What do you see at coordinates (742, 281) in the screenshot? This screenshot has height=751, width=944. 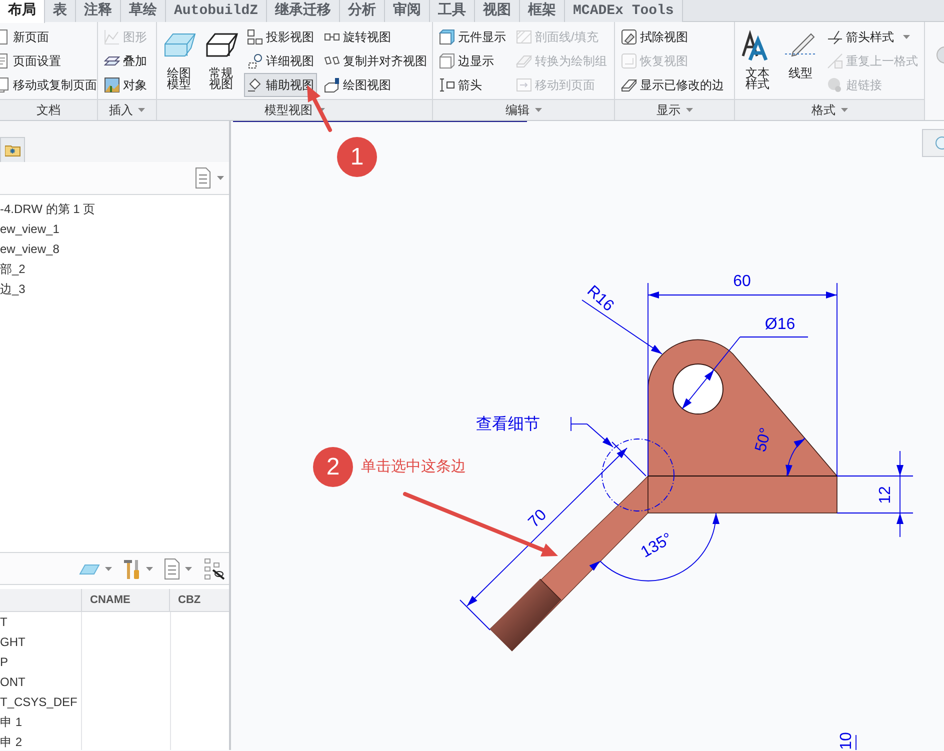 I see `dimension-text: 60` at bounding box center [742, 281].